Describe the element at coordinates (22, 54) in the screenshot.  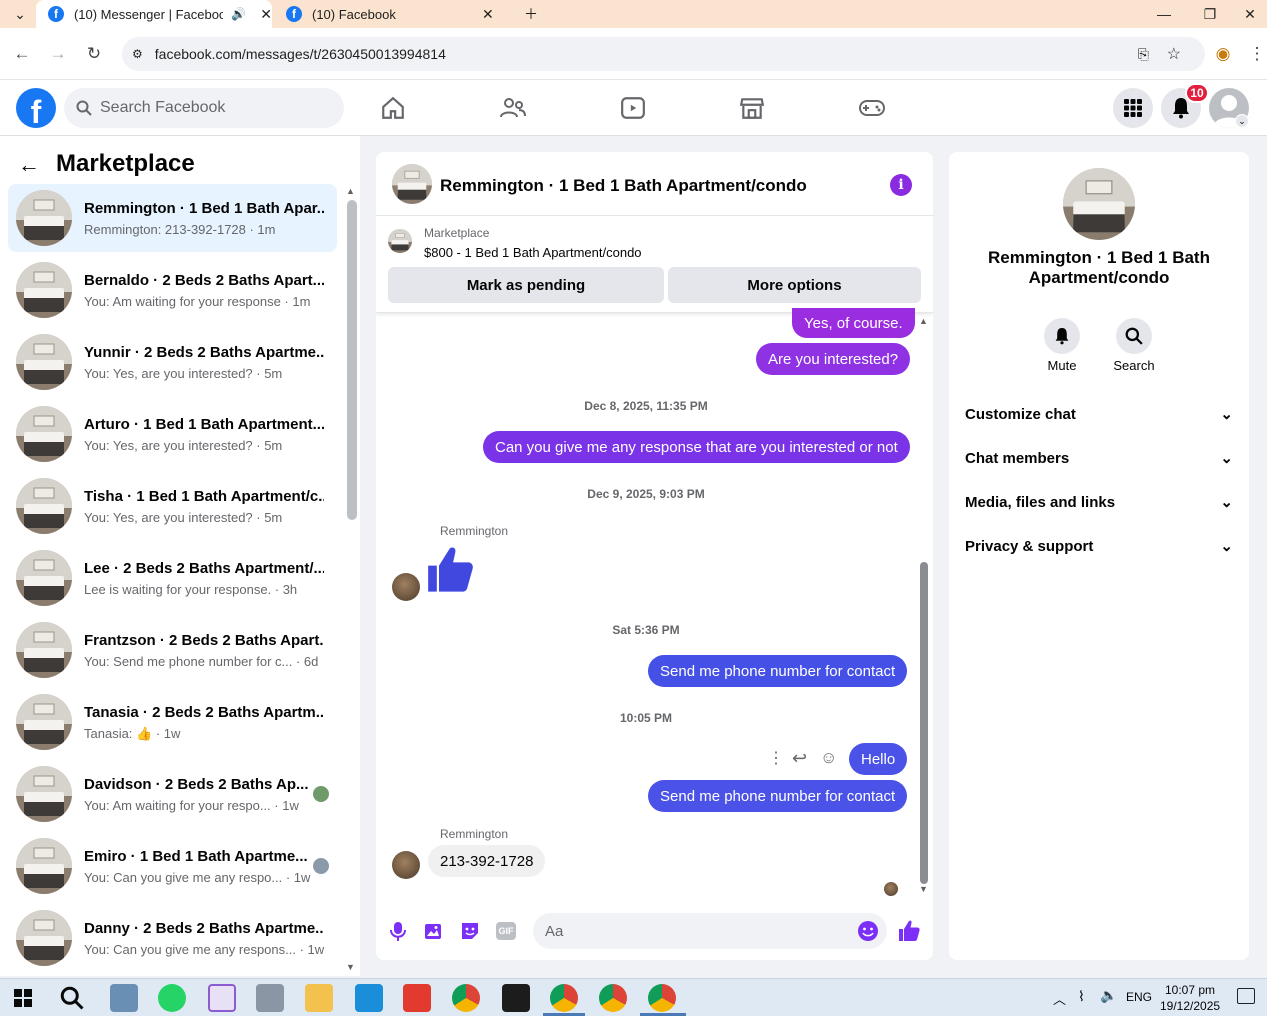
I see `back-icon: ←` at that location.